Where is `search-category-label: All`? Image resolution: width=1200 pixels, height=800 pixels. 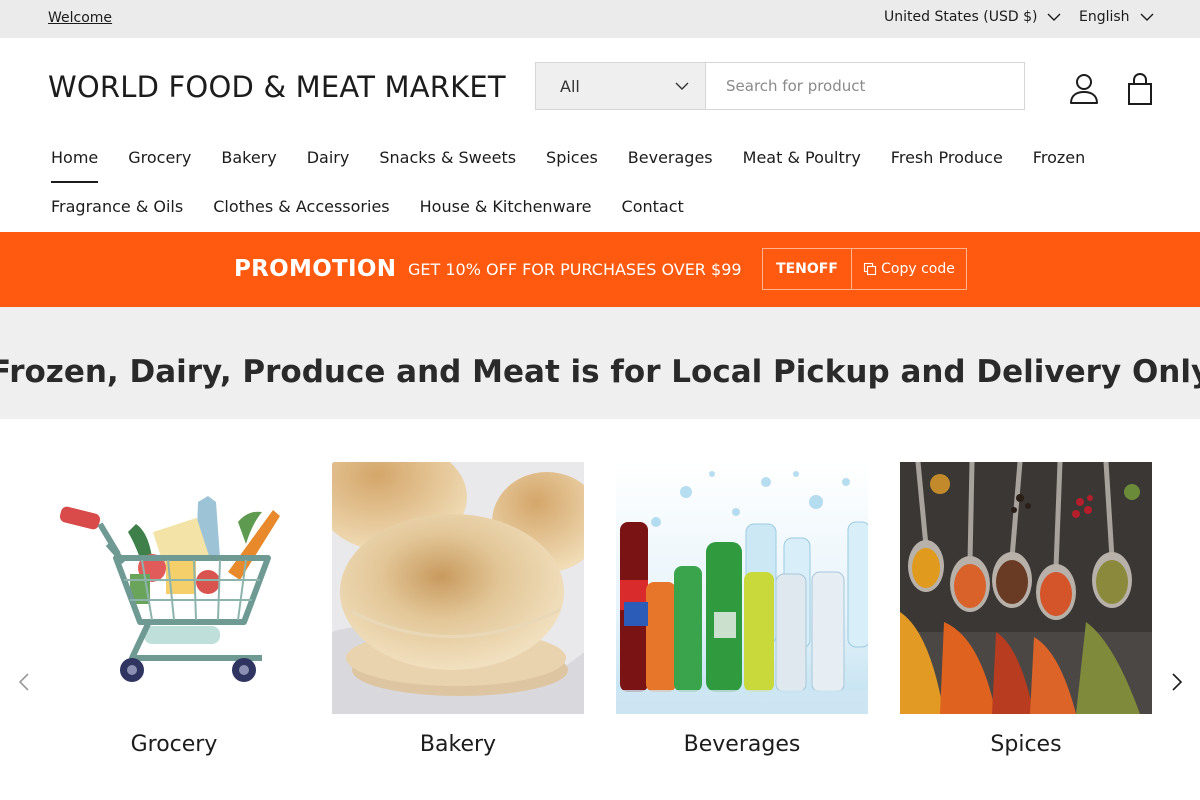
search-category-label: All is located at coordinates (570, 86).